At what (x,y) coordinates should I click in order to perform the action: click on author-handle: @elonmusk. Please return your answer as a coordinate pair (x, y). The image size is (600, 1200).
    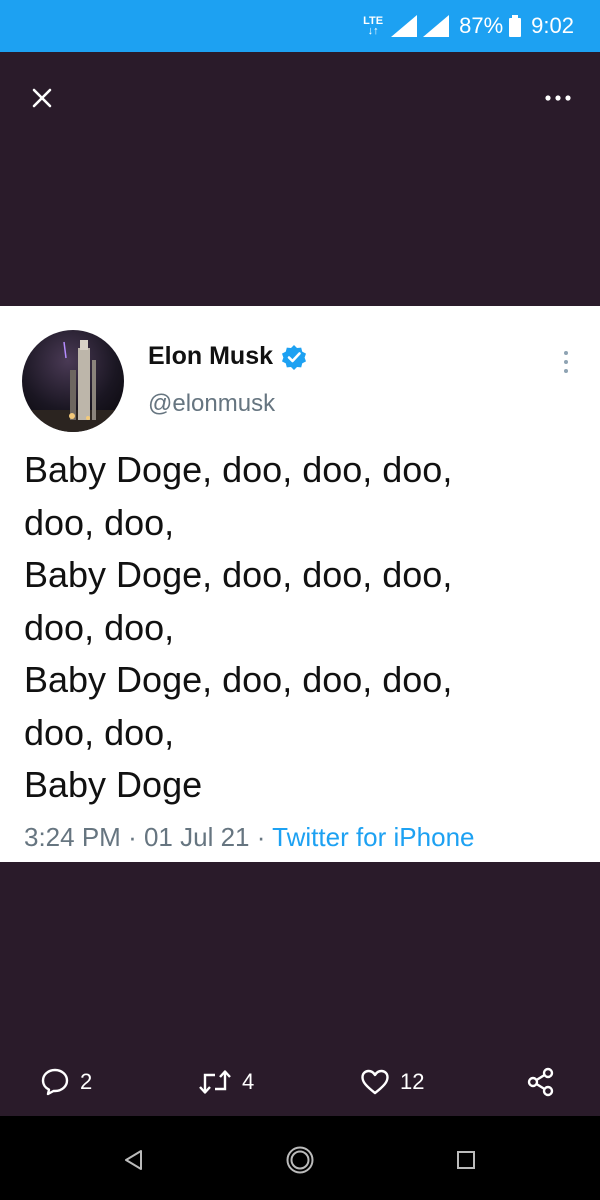
    Looking at the image, I should click on (211, 404).